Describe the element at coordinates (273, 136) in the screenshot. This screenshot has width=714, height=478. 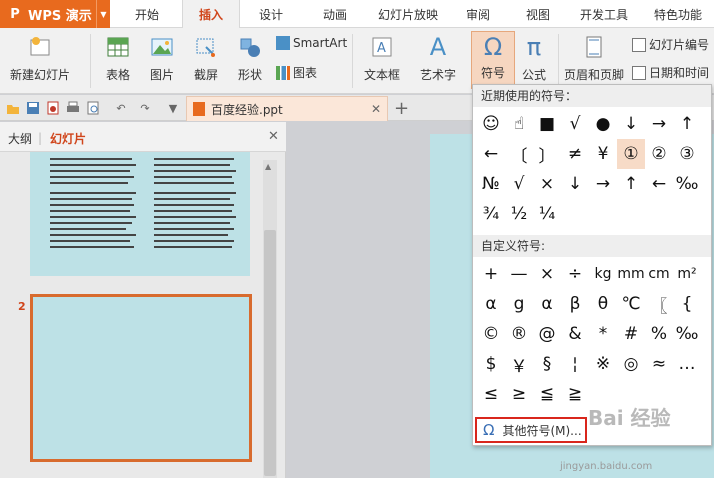
I see `close-panel-icon: ✕` at that location.